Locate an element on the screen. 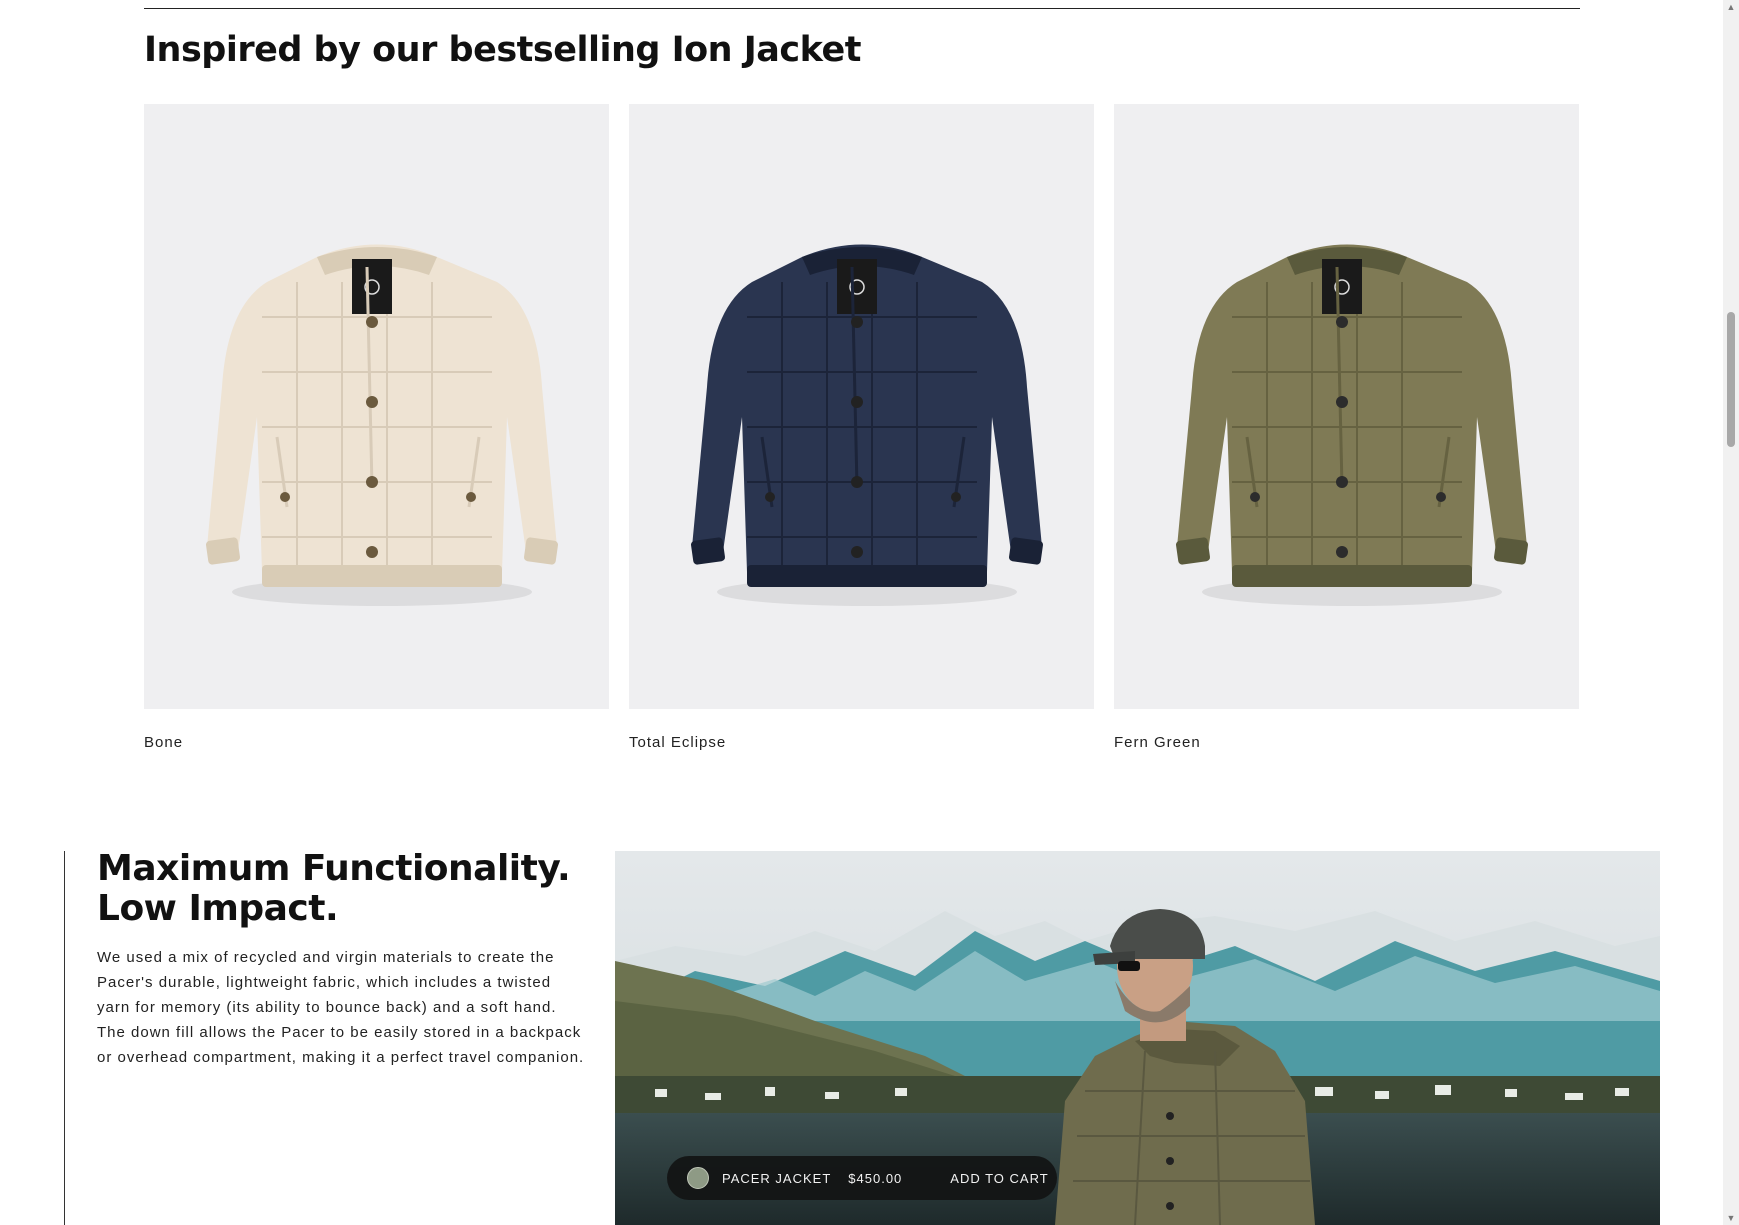 Image resolution: width=1739 pixels, height=1225 pixels. product-card-bone: Bone is located at coordinates (376, 427).